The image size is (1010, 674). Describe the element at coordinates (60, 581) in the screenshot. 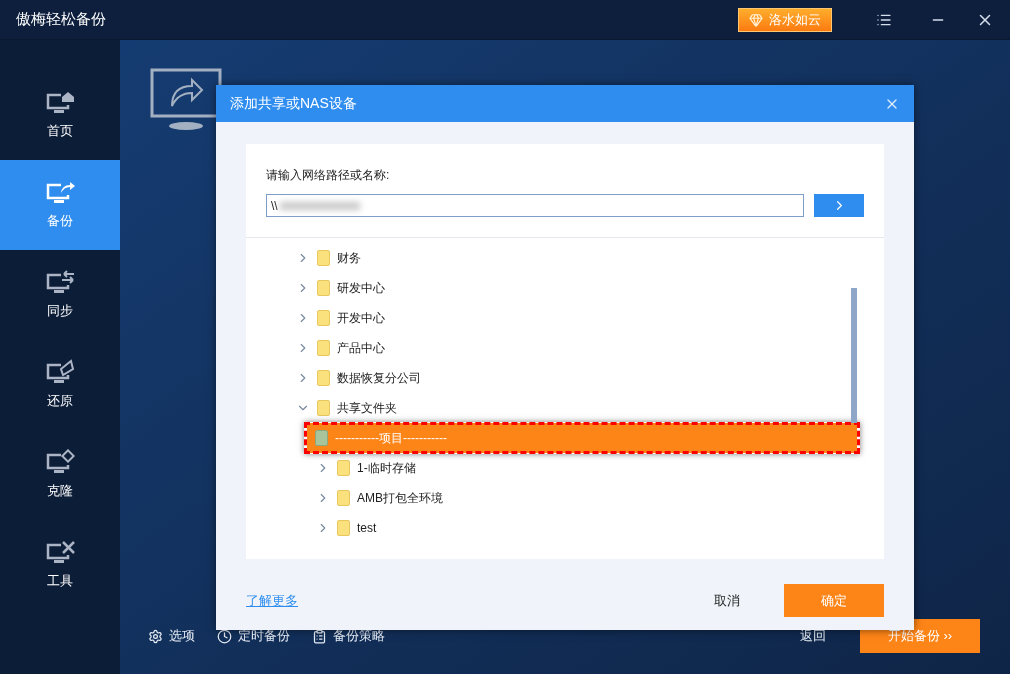

I see `nav-label: 工具` at that location.